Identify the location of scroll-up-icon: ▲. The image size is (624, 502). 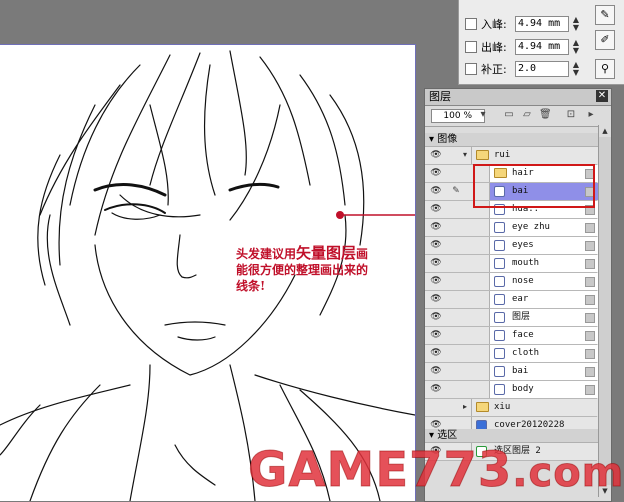
(605, 131).